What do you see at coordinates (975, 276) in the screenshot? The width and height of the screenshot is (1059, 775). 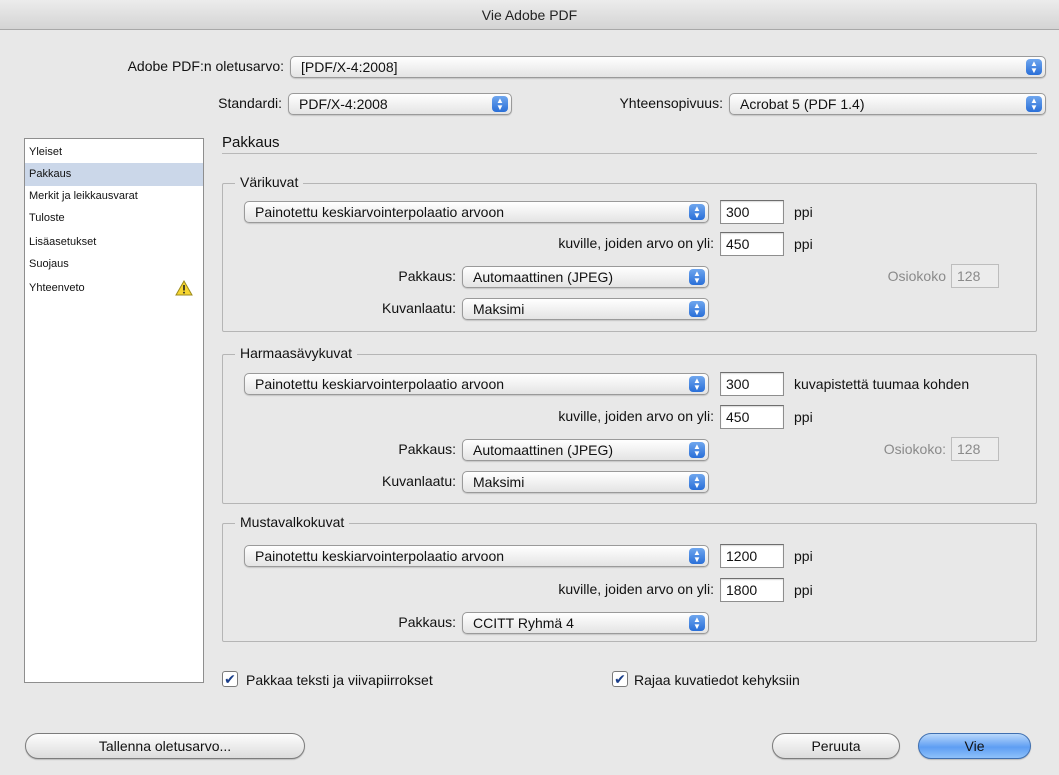 I see `color-tile-field: 128` at bounding box center [975, 276].